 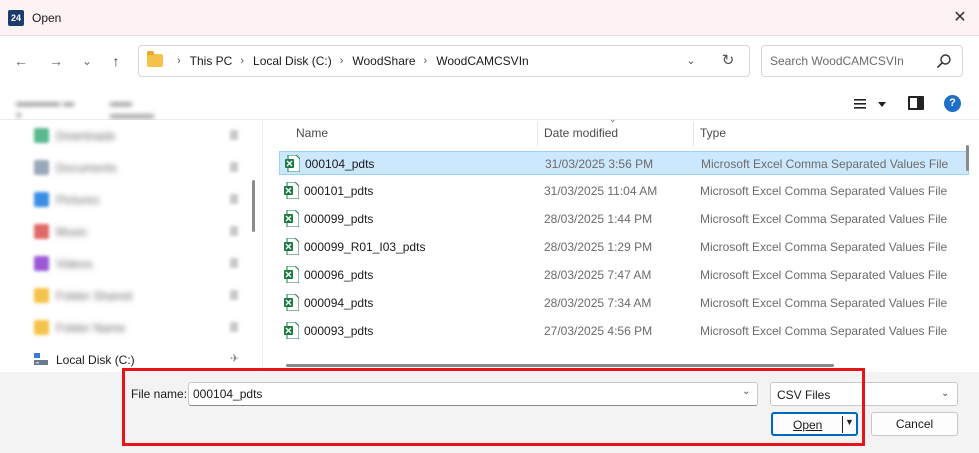 I want to click on download-icon, so click(x=41, y=135).